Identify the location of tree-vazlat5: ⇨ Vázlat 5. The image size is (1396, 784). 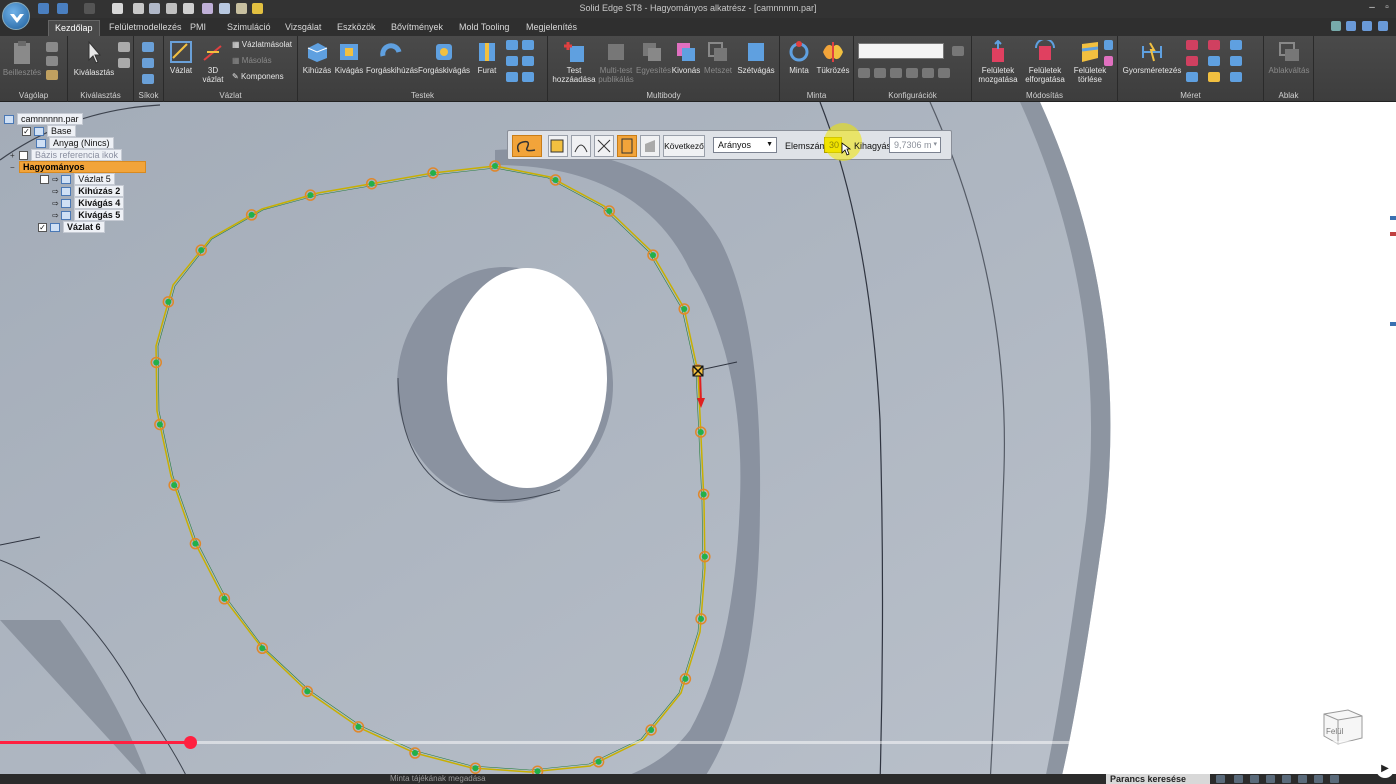
(77, 179).